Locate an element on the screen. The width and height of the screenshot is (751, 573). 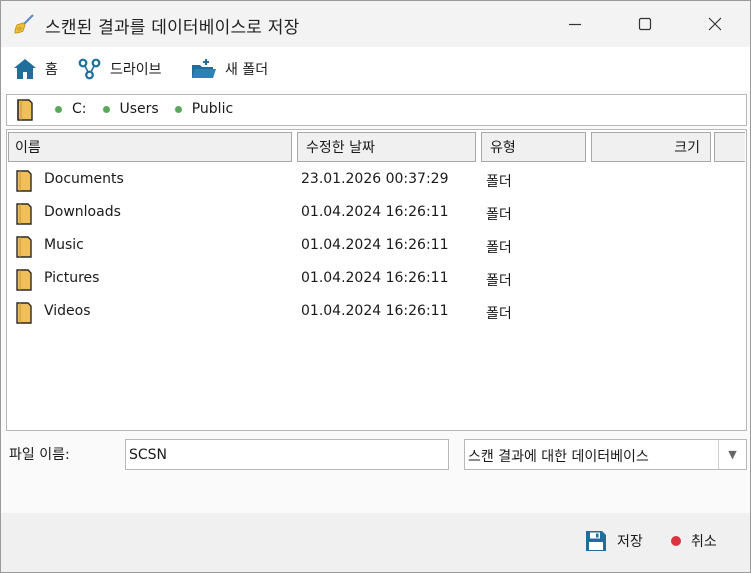
filename-input is located at coordinates (287, 454).